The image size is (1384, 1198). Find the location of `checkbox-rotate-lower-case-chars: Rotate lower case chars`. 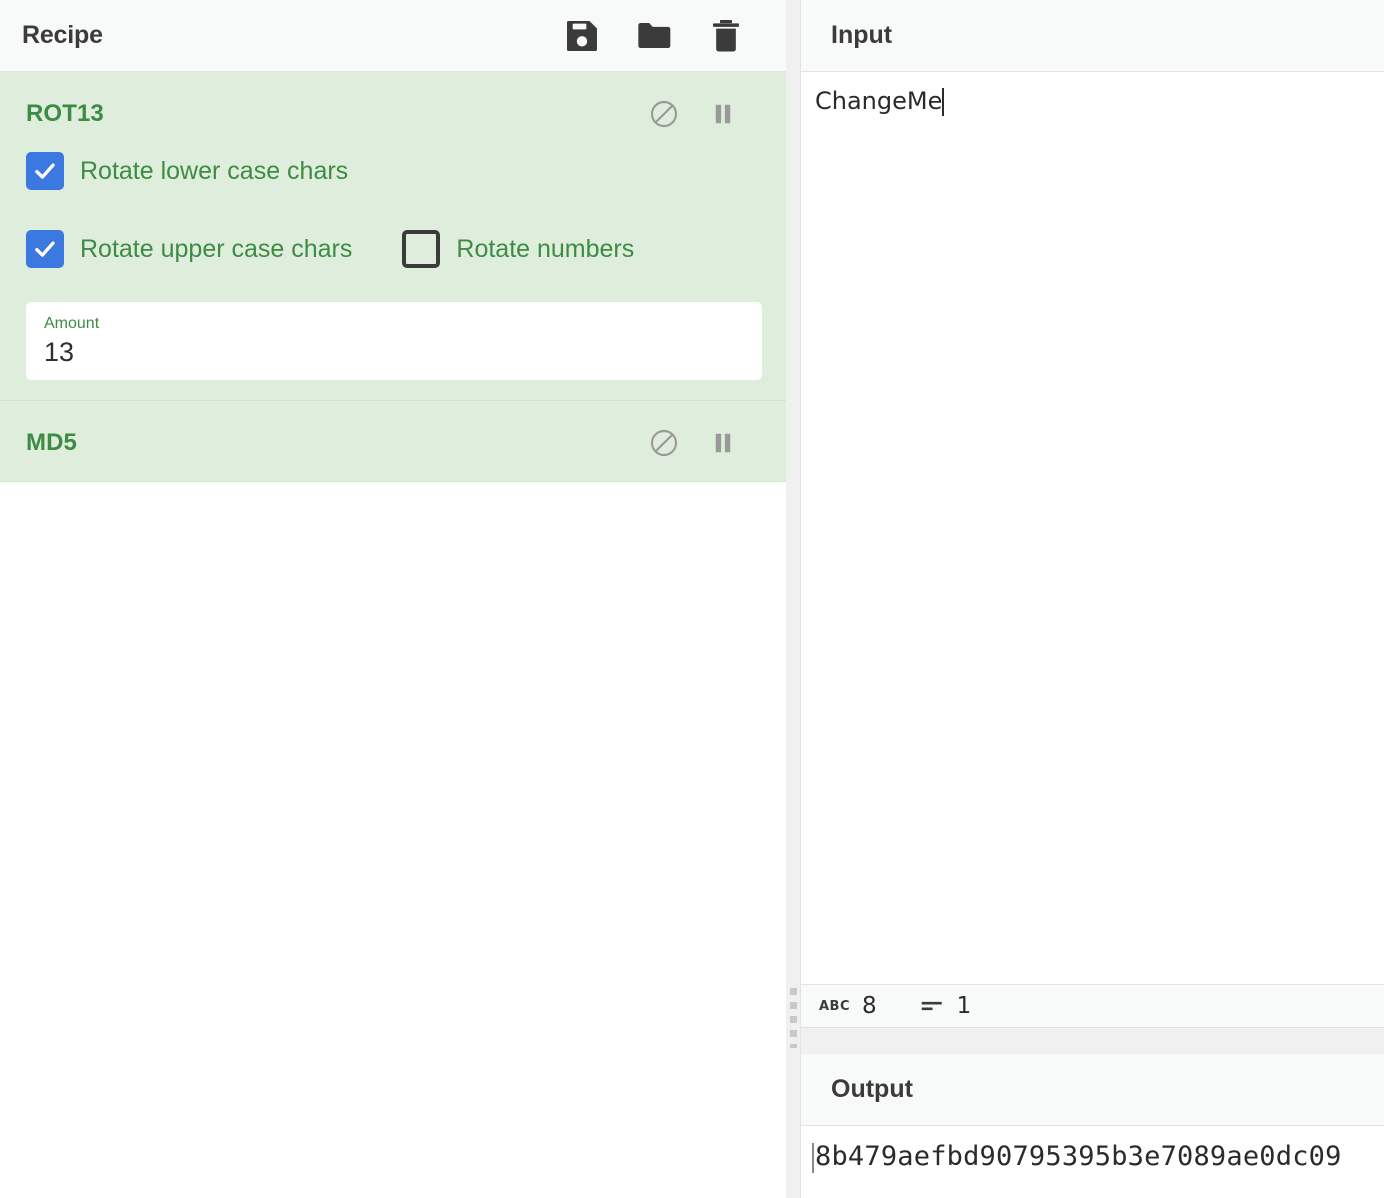

checkbox-rotate-lower-case-chars: Rotate lower case chars is located at coordinates (187, 171).